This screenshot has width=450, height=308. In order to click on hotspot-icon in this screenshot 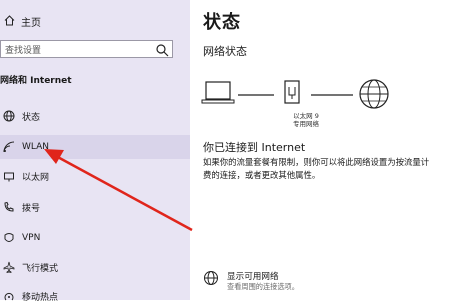, I will do `click(9, 296)`.